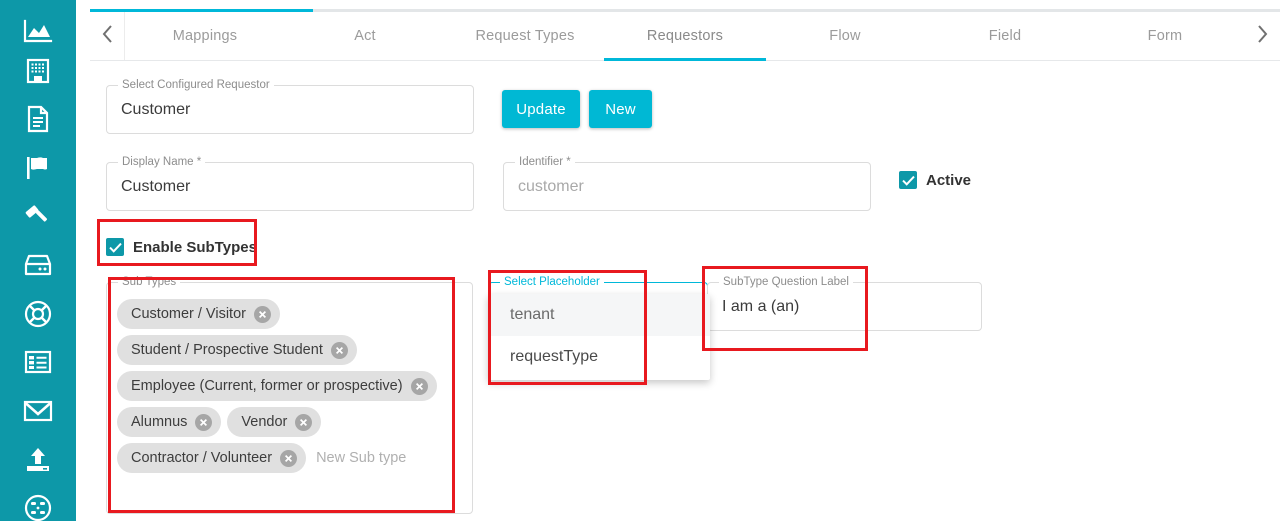  I want to click on sidebar-item-flags, so click(38, 168).